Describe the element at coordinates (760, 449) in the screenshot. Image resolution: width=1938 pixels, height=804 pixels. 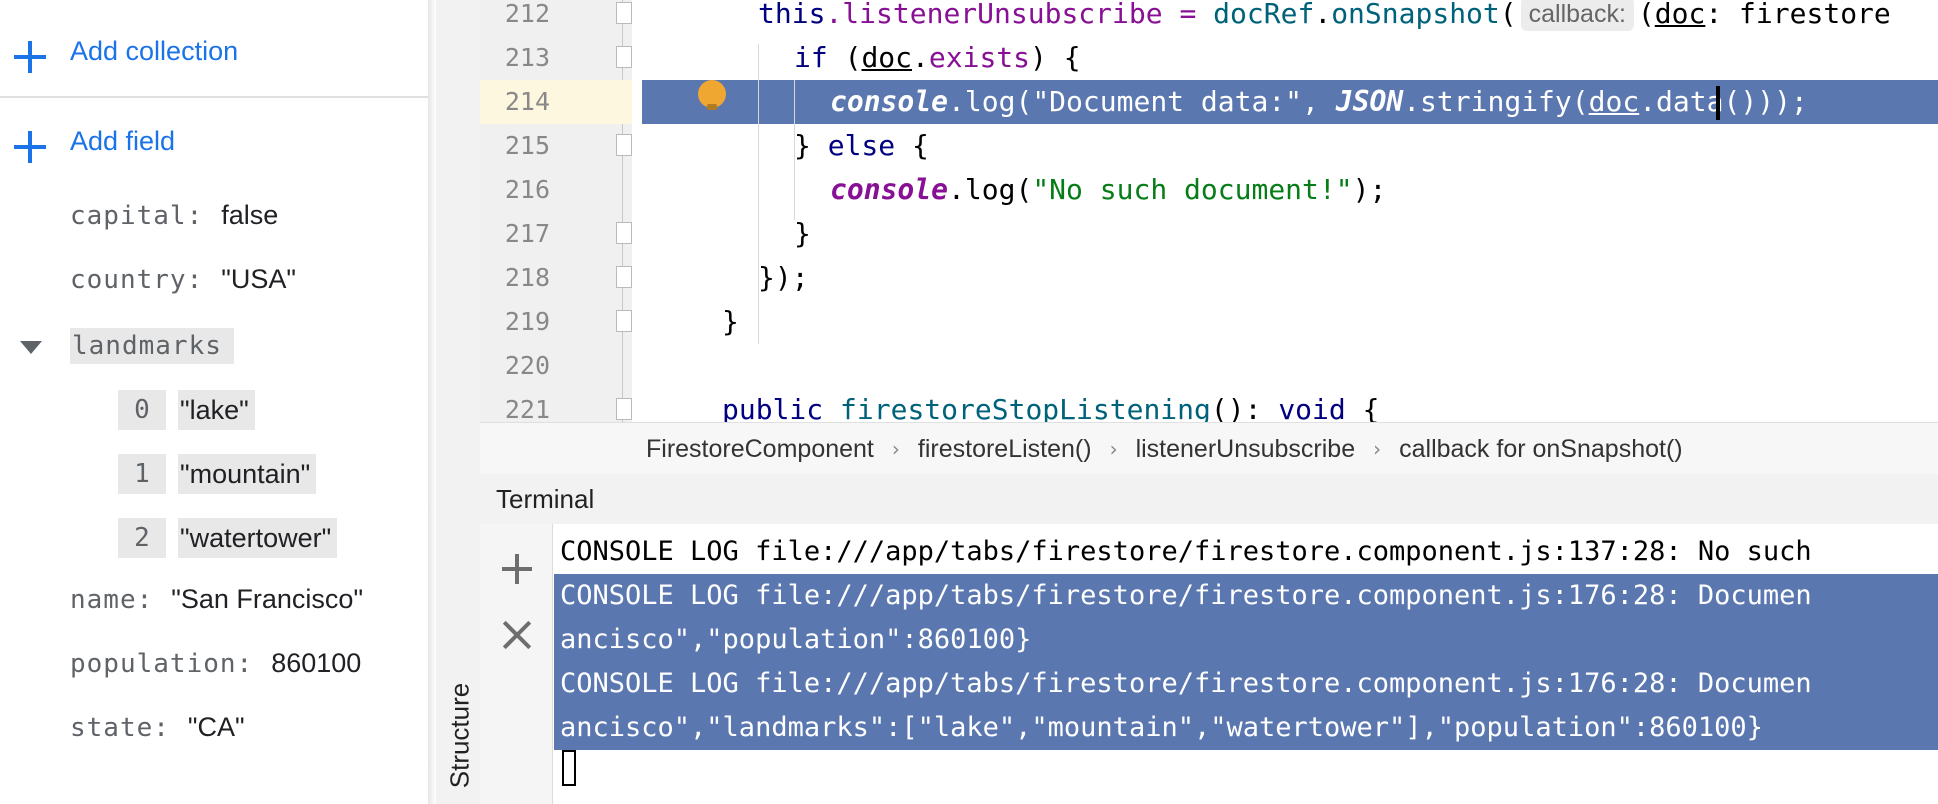
I see `breadcrumb-item-component: FirestoreComponent` at that location.